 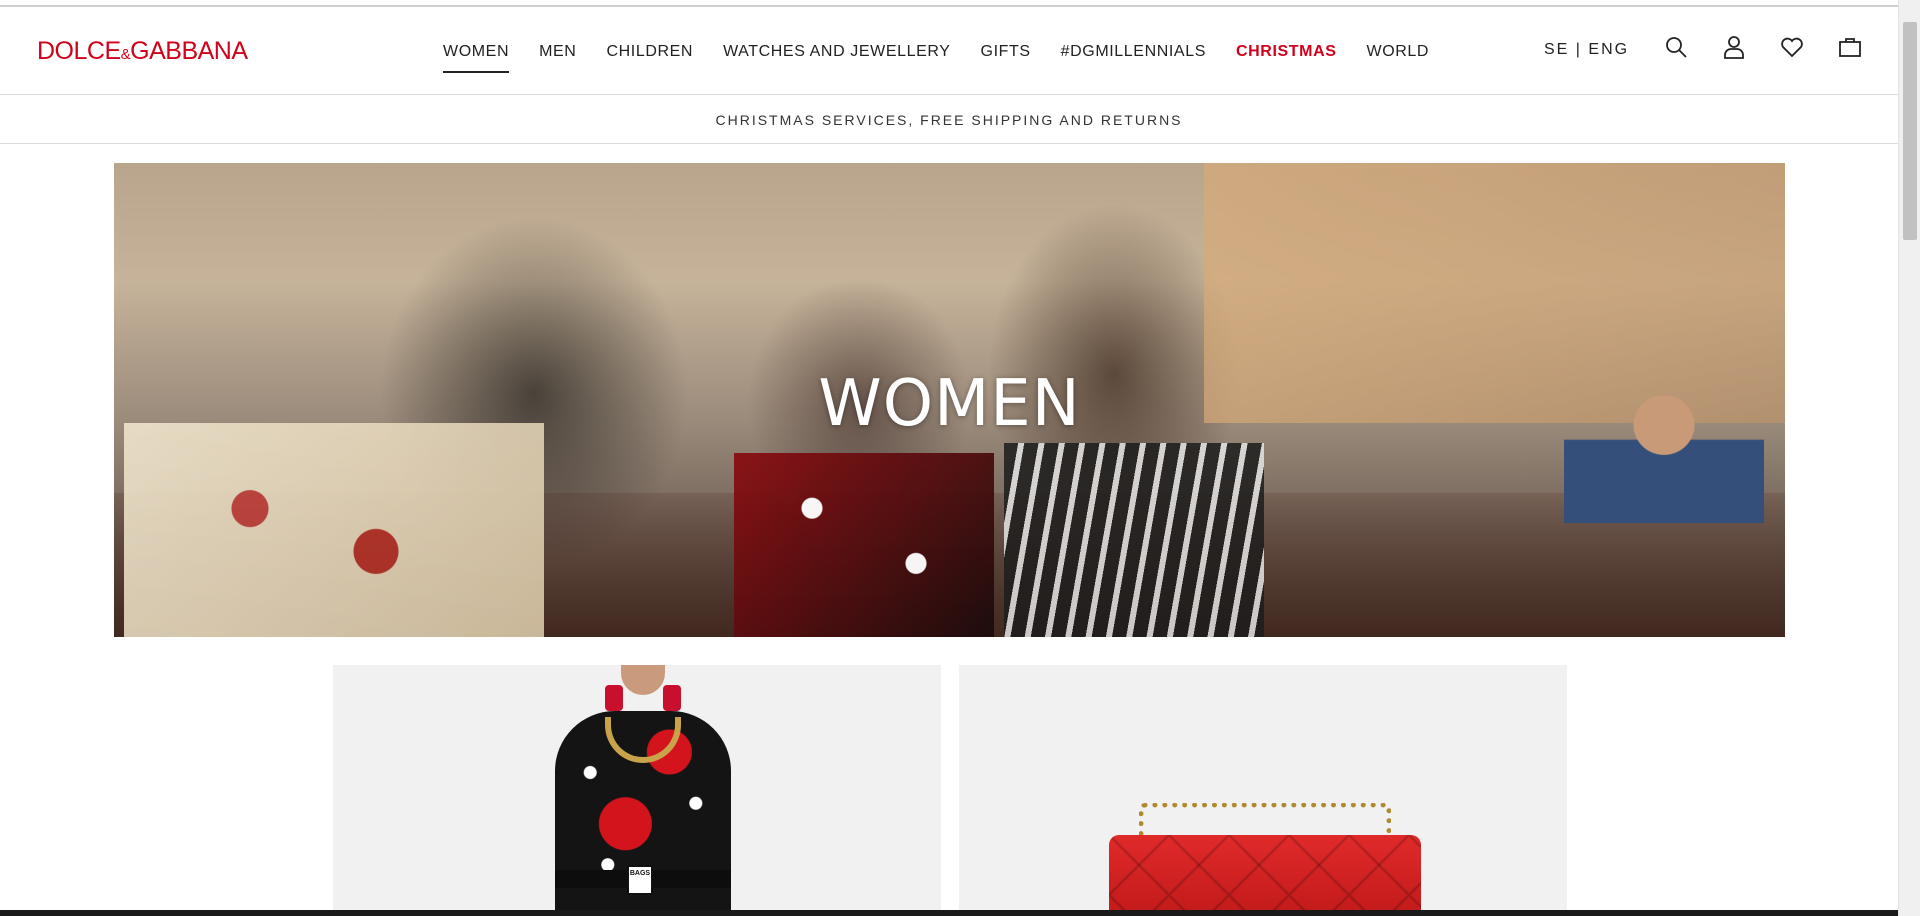 I want to click on logo-ampersand: &, so click(x=125, y=54).